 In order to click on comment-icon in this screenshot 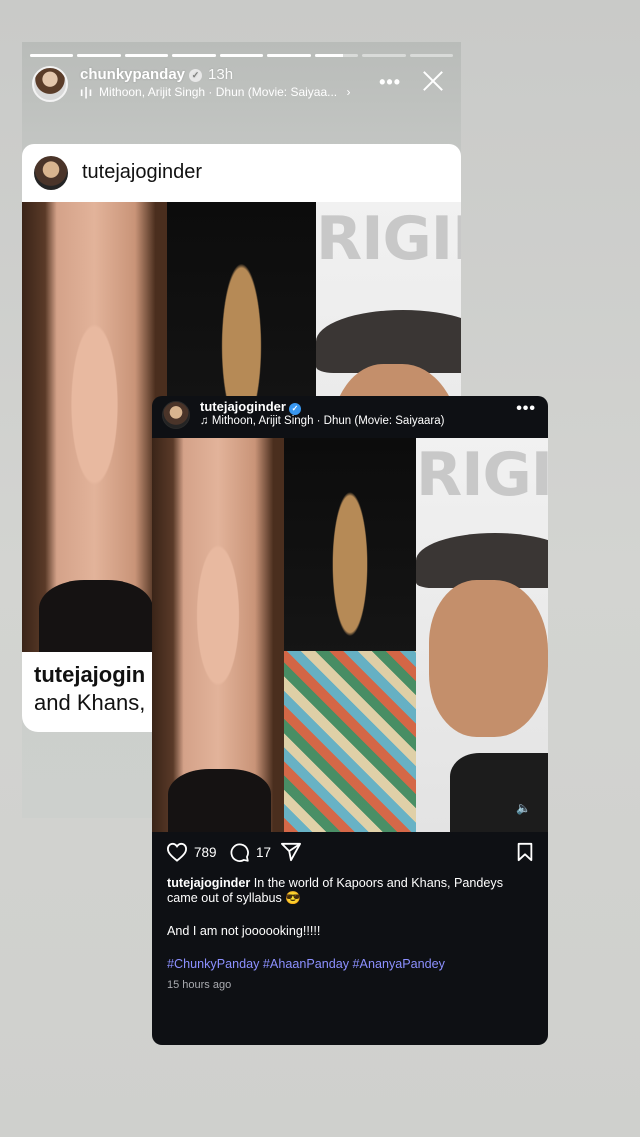, I will do `click(239, 852)`.